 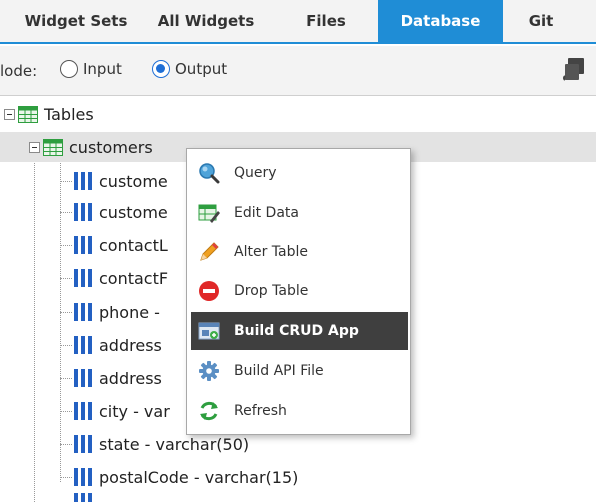 I want to click on menu-item-label: Drop Table, so click(x=271, y=291).